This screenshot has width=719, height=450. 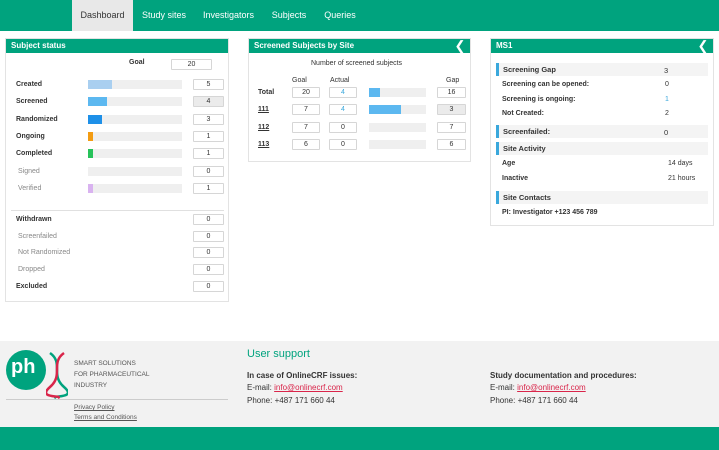 I want to click on status-label: Completed, so click(x=34, y=154).